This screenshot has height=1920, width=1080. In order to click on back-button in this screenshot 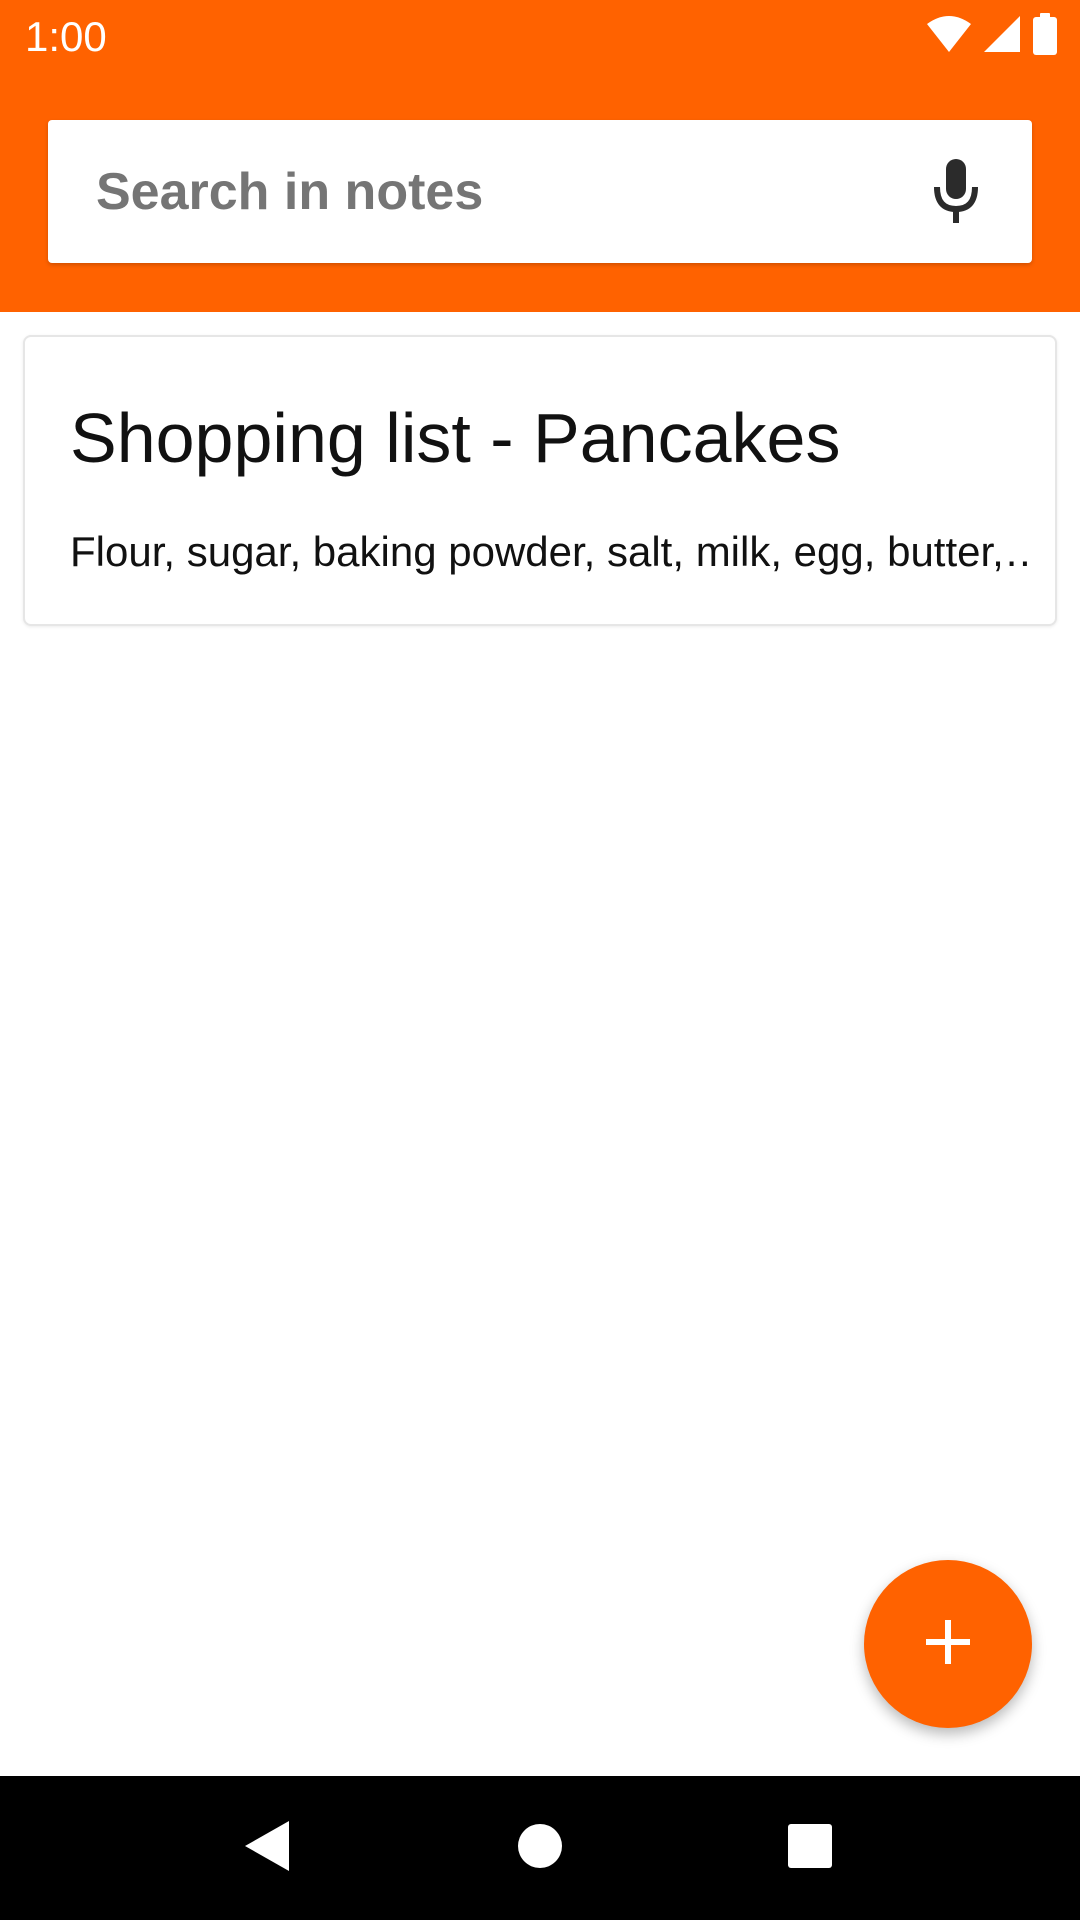, I will do `click(267, 1848)`.